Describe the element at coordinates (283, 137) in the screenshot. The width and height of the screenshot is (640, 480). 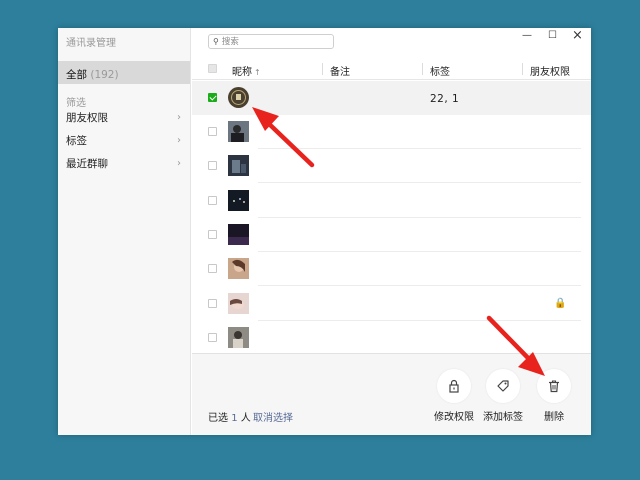
I see `arrow-to-avatar` at that location.